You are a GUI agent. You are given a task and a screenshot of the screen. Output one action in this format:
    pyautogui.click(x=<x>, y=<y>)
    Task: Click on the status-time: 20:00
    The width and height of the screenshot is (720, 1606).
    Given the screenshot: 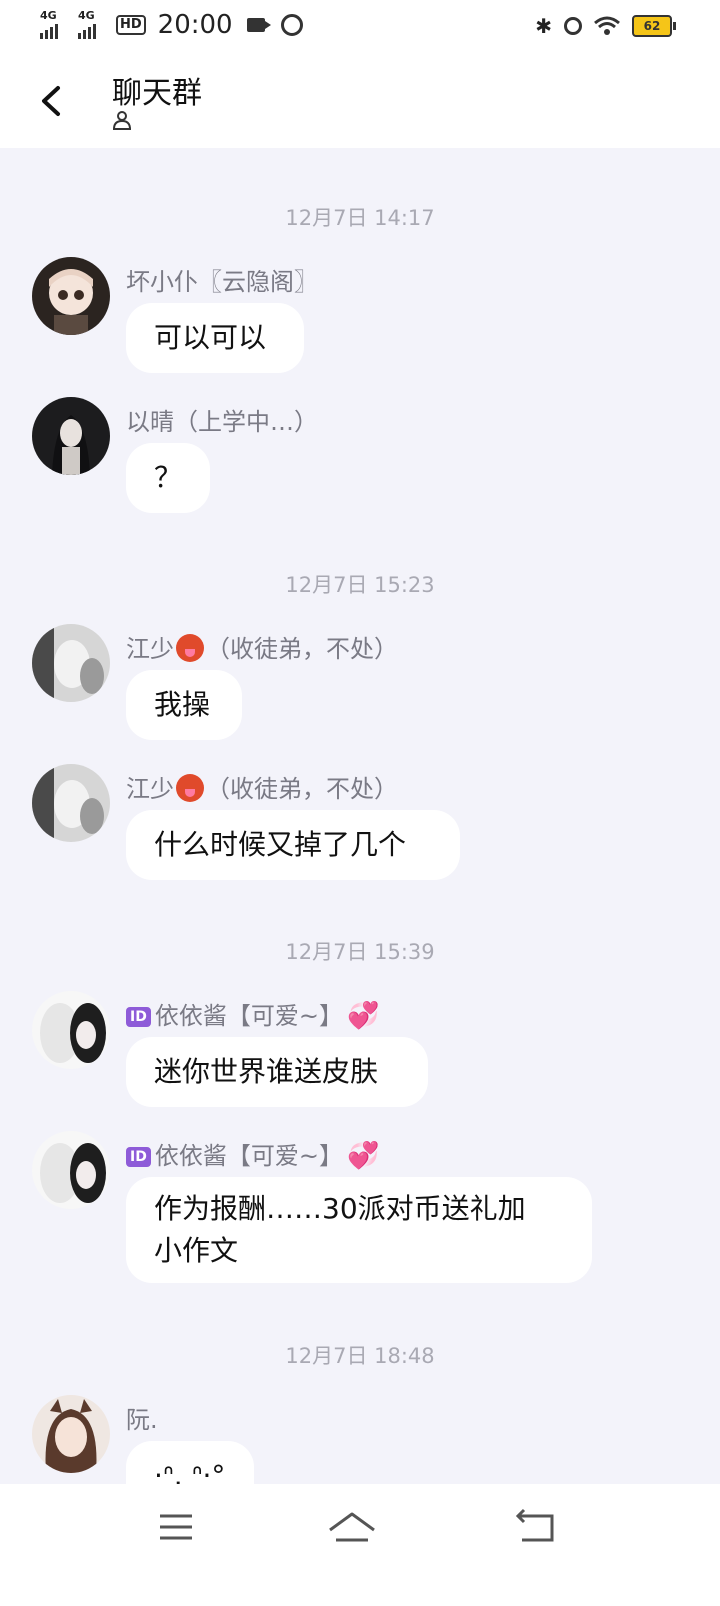 What is the action you would take?
    pyautogui.click(x=195, y=25)
    